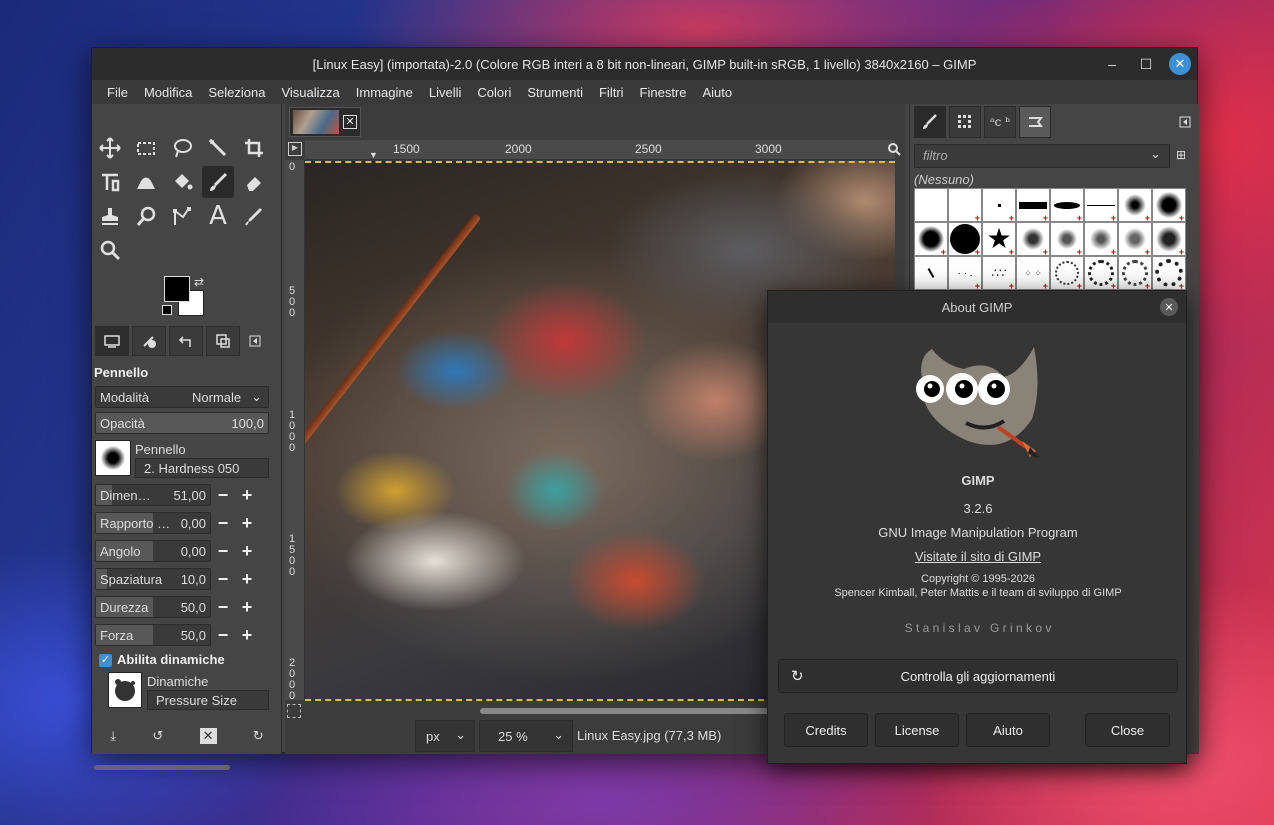  What do you see at coordinates (310, 92) in the screenshot?
I see `menu-visualizza: Visualizza` at bounding box center [310, 92].